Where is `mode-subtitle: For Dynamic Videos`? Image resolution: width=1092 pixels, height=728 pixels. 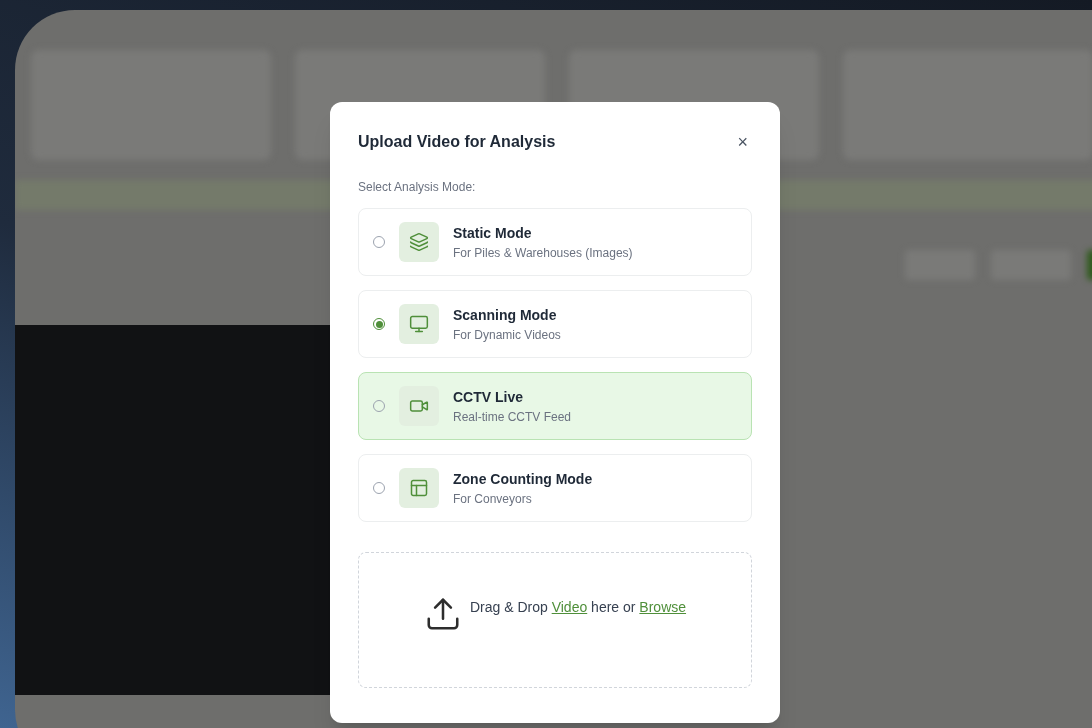 mode-subtitle: For Dynamic Videos is located at coordinates (507, 335).